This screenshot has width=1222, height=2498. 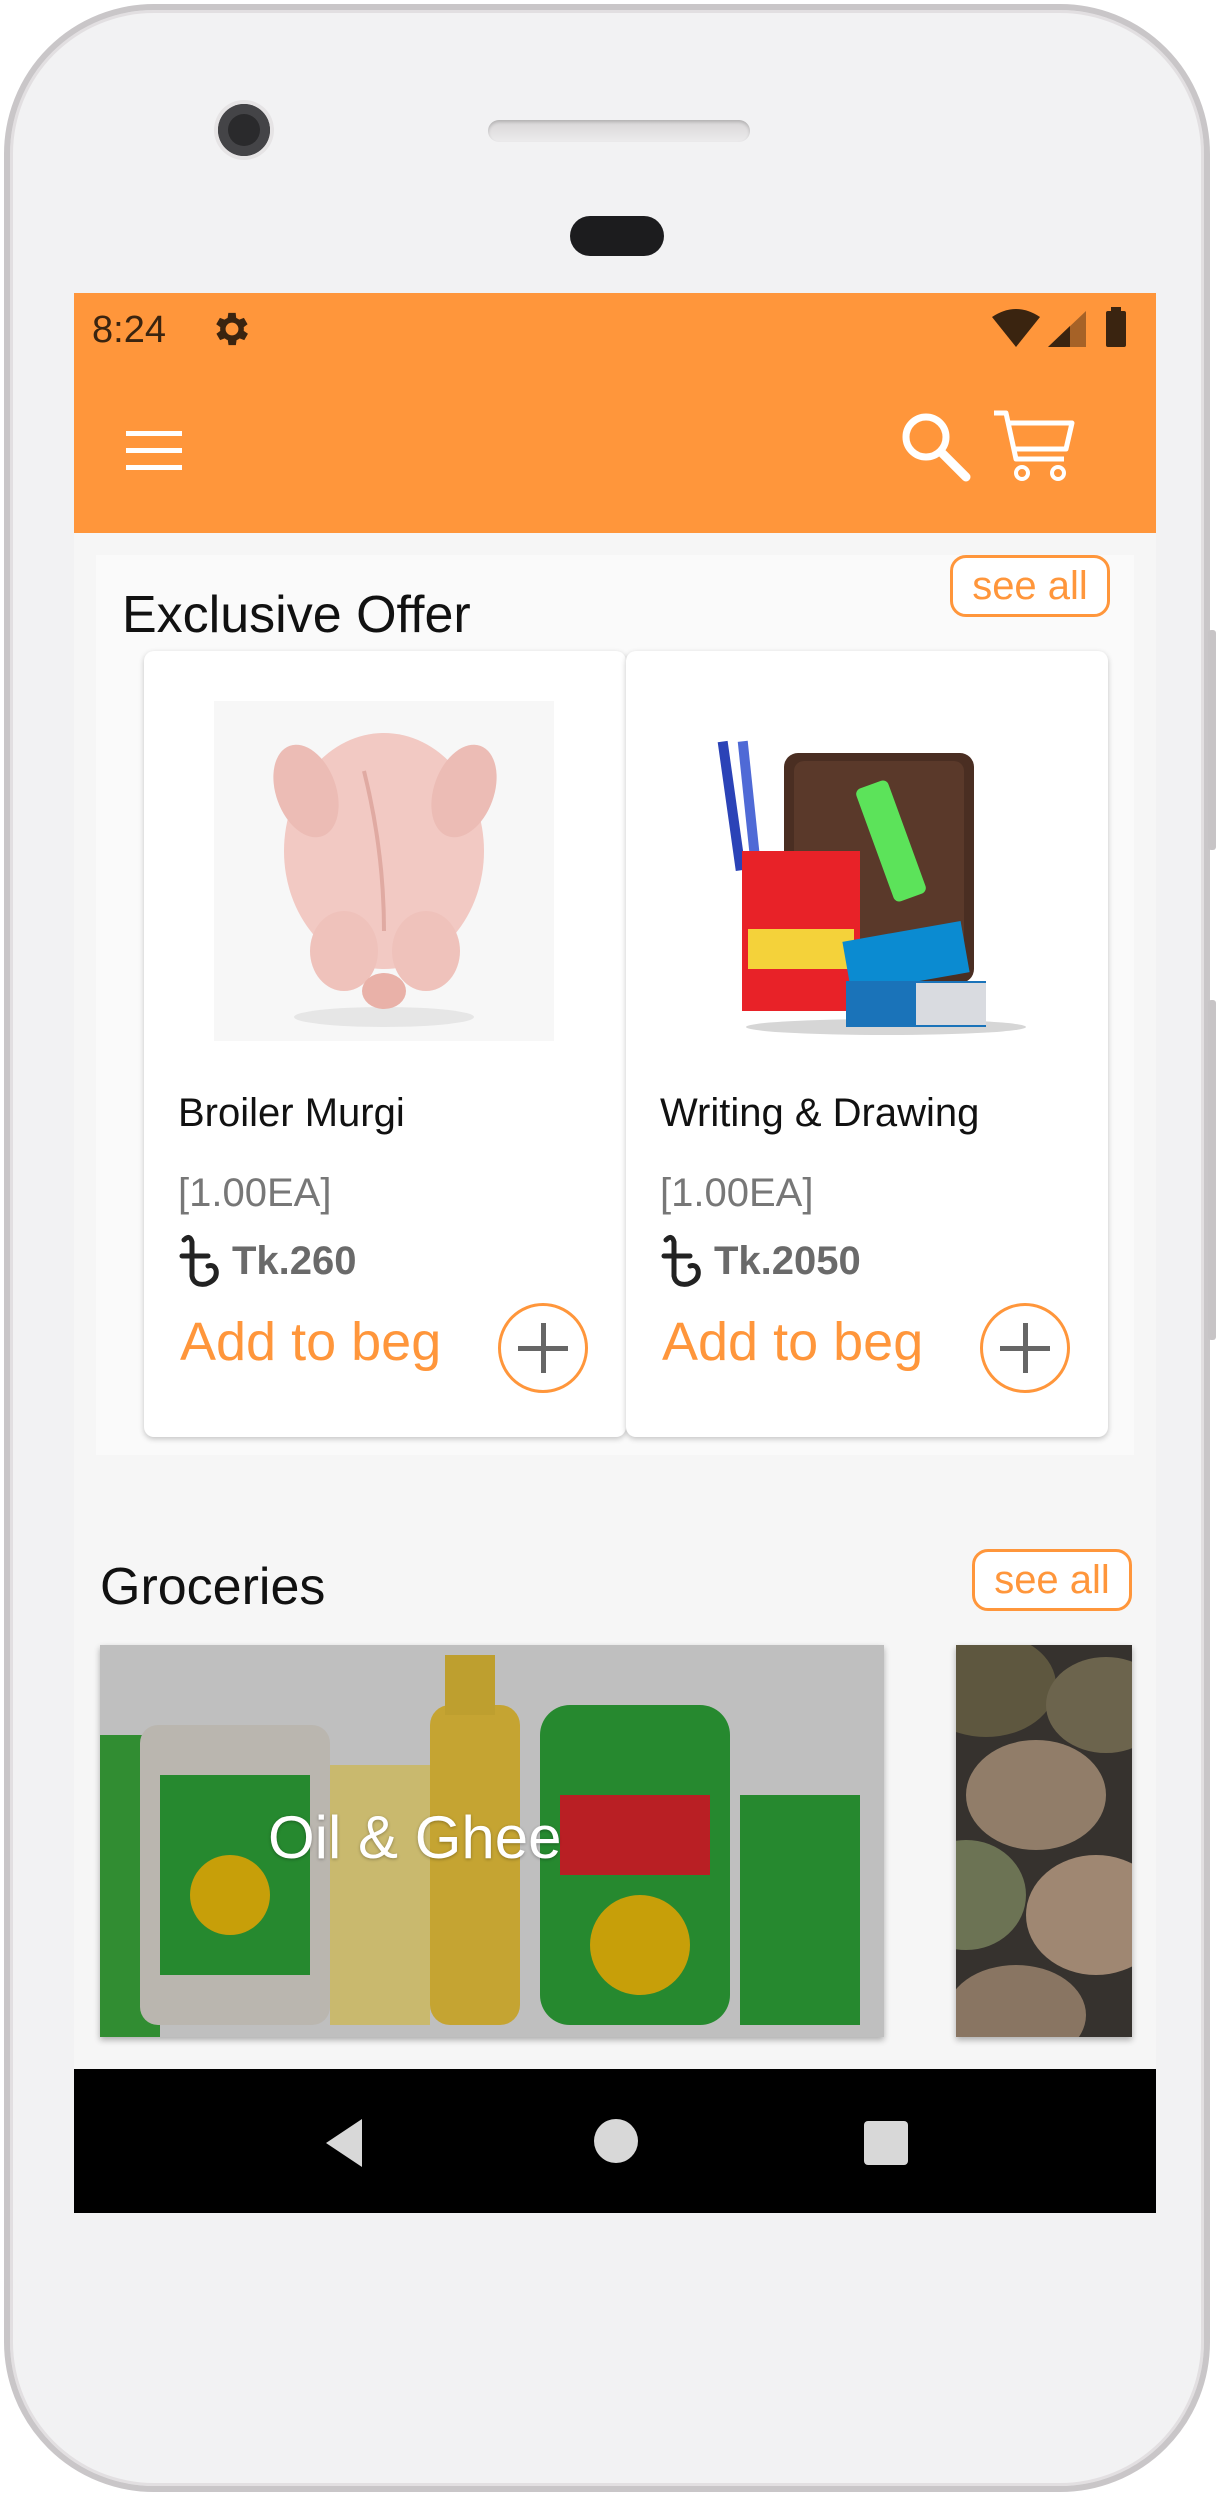 What do you see at coordinates (385, 1044) in the screenshot?
I see `product-card: Broiler Murgi [1.00EA] Tk.260 Add to beg` at bounding box center [385, 1044].